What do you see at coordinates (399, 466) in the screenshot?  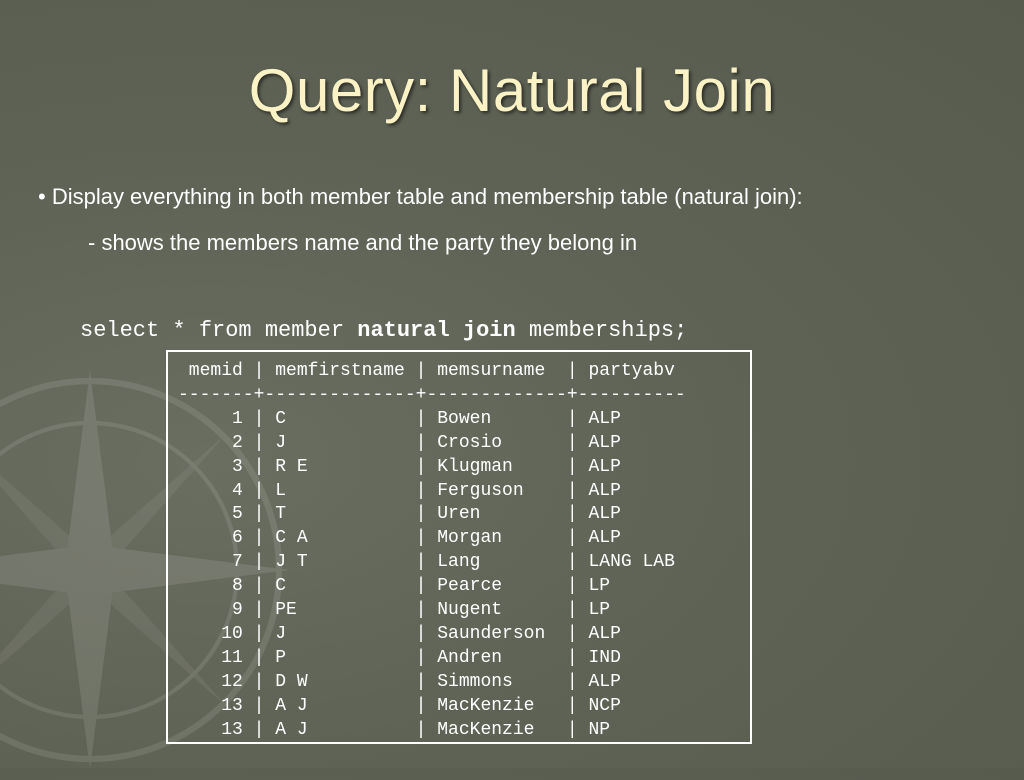 I see `result-row: 3 | R E | Klugman | ALP` at bounding box center [399, 466].